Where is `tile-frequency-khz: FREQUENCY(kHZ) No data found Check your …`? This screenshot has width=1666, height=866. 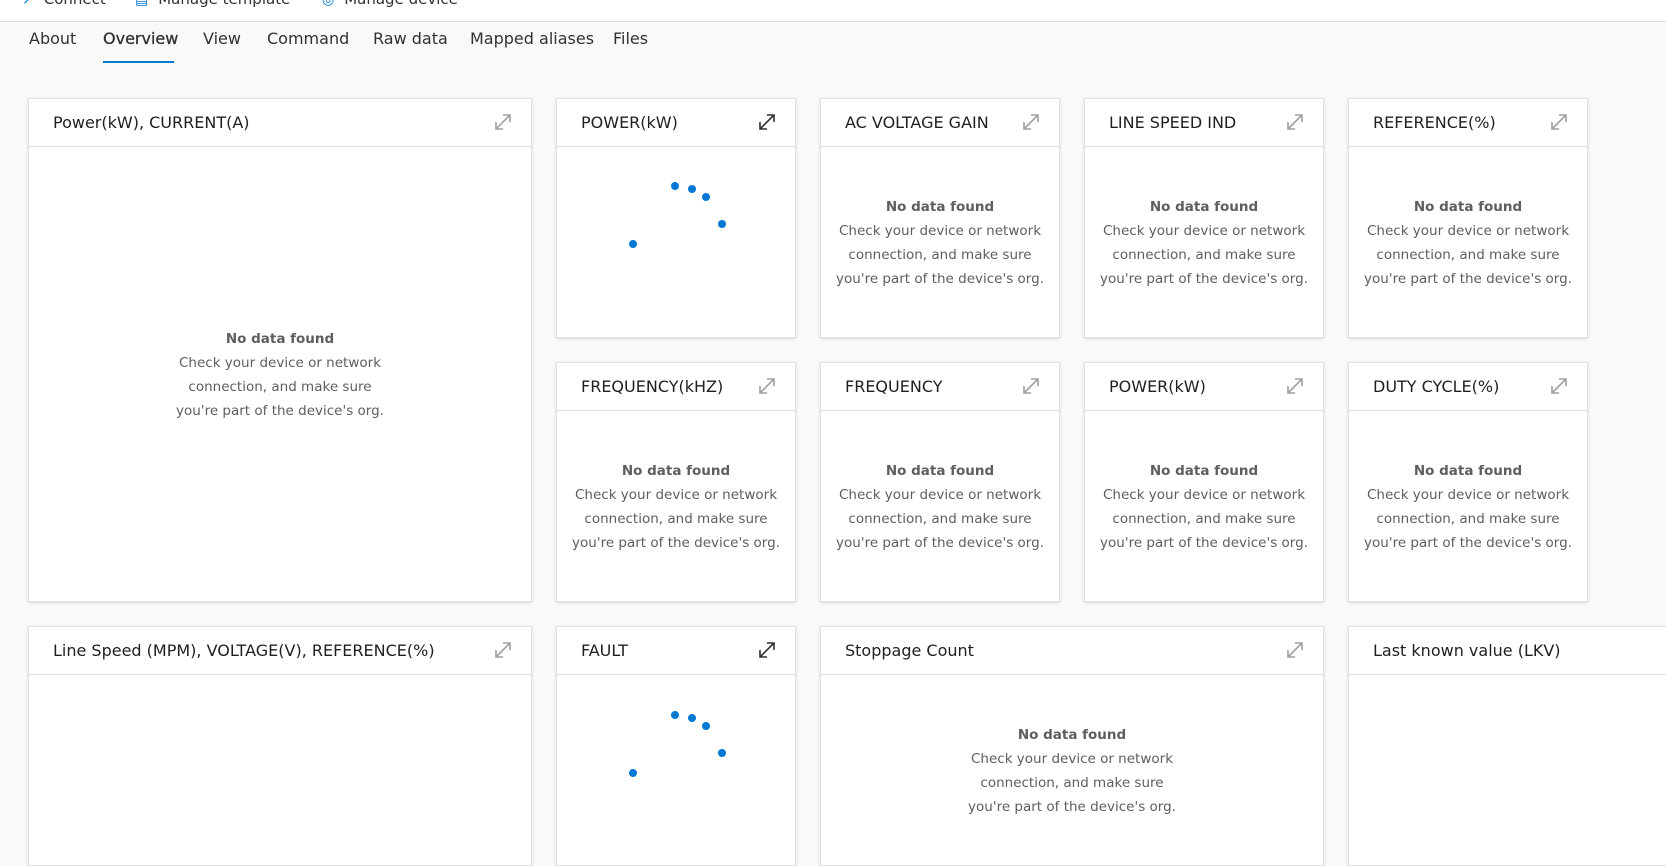
tile-frequency-khz: FREQUENCY(kHZ) No data found Check your … is located at coordinates (676, 482).